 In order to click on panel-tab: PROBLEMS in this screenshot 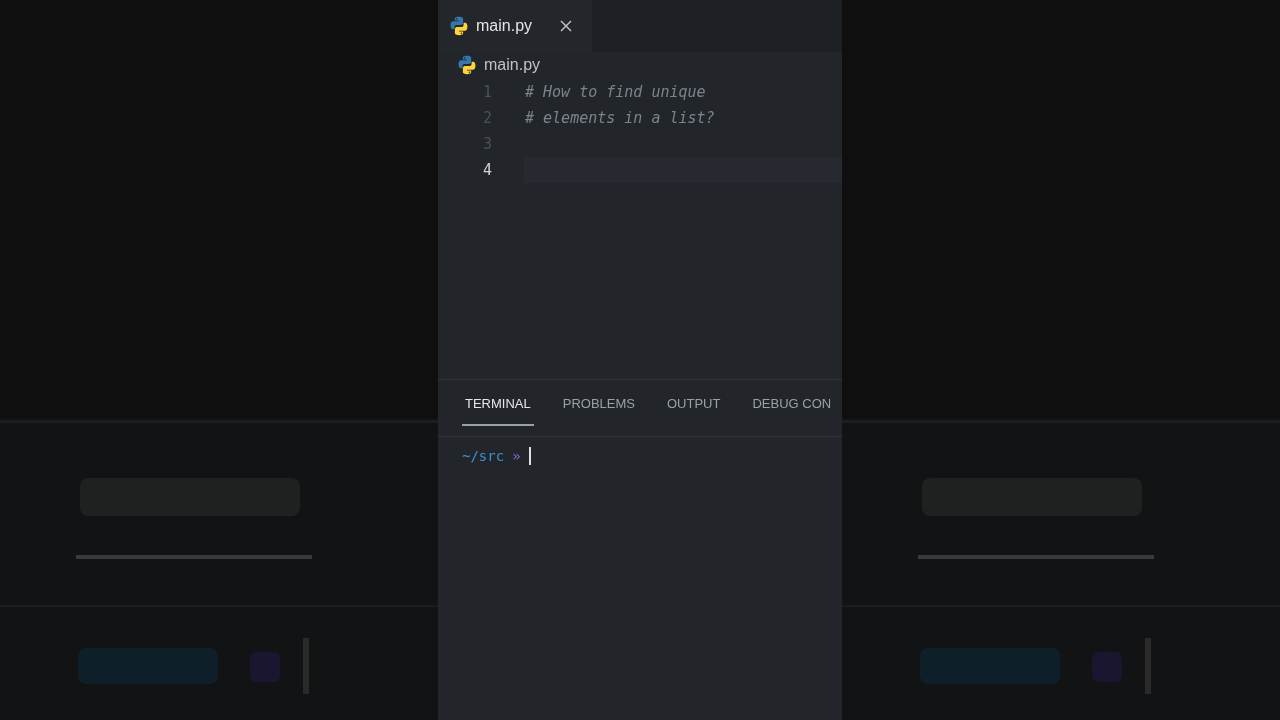, I will do `click(598, 403)`.